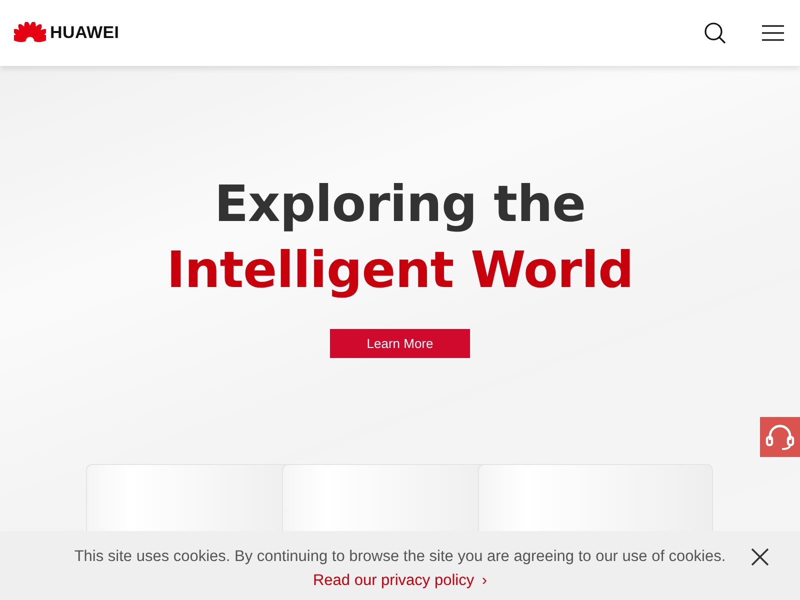 Image resolution: width=800 pixels, height=600 pixels. I want to click on cookie-message: This site uses cookies. By continuing to browse the site you are agreeing to our use of cookies., so click(400, 557).